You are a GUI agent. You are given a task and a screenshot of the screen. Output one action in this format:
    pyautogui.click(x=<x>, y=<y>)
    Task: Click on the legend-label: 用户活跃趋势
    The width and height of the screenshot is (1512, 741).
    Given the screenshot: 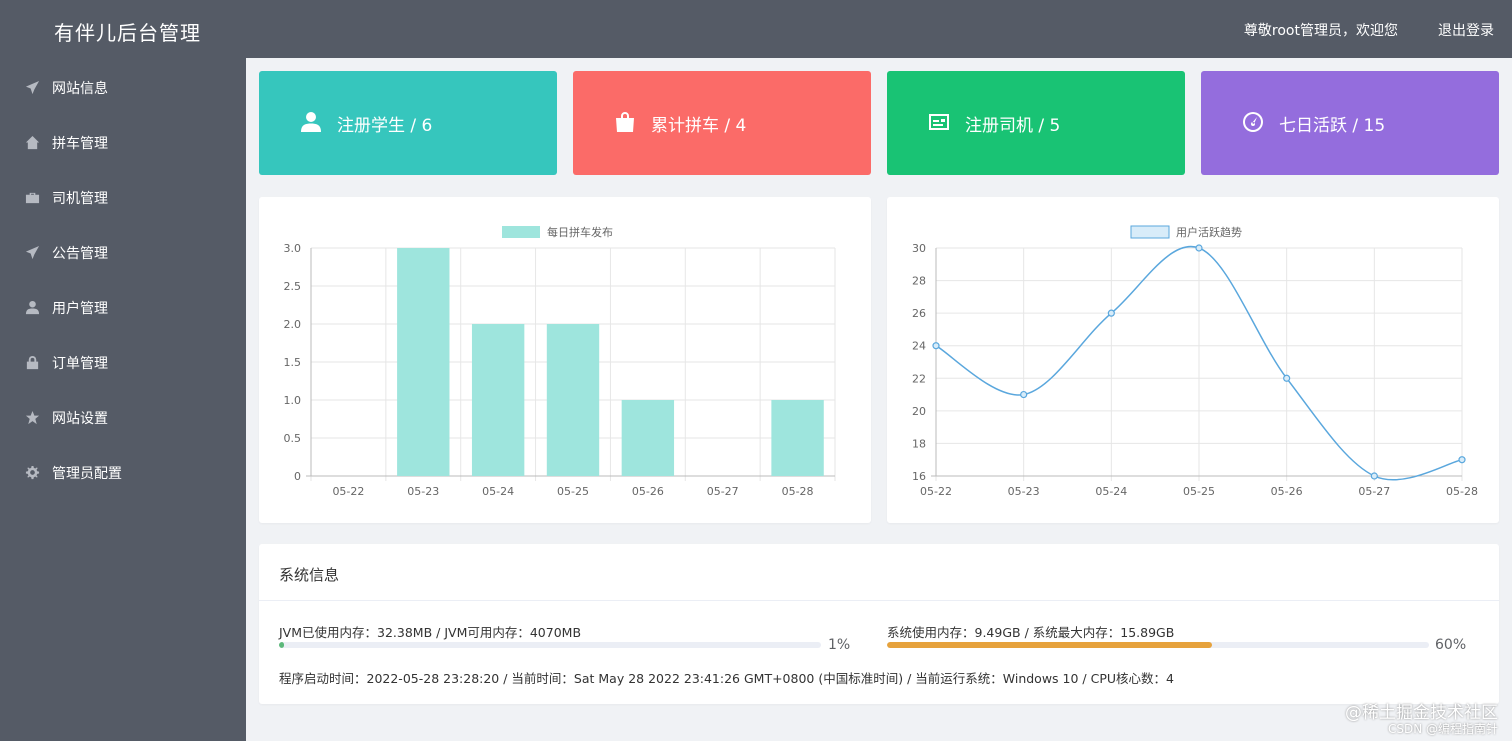 What is the action you would take?
    pyautogui.click(x=1209, y=232)
    